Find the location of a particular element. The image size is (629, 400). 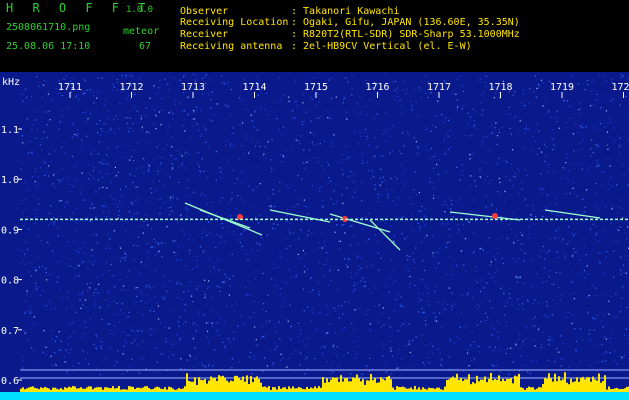

time-tick-label: 1720 is located at coordinates (620, 87).